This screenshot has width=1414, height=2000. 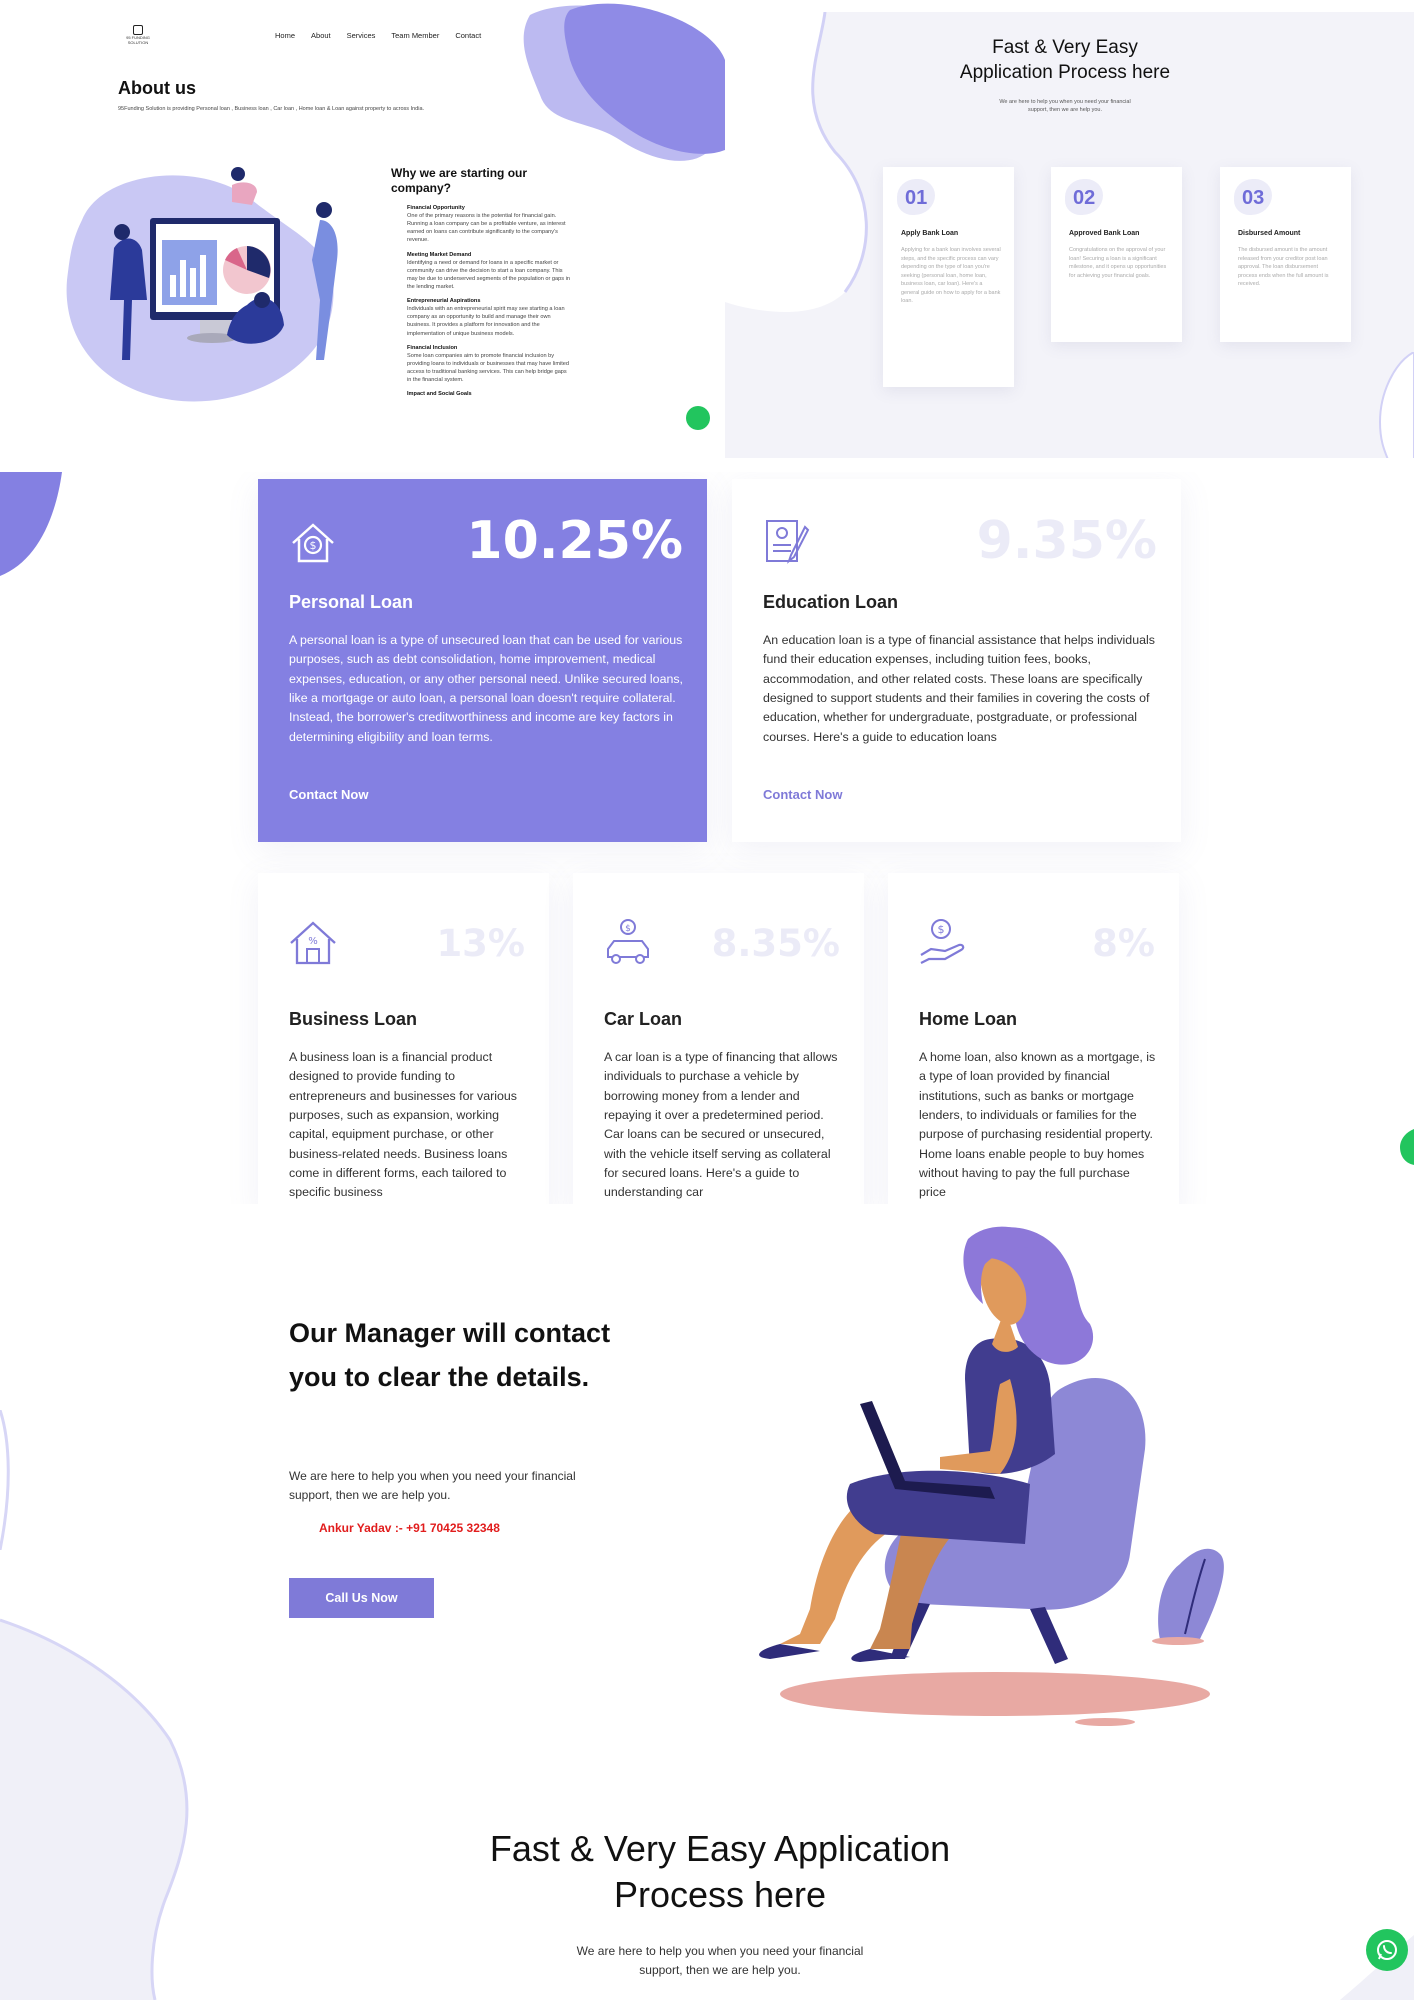 I want to click on whatsapp-button, so click(x=1387, y=1950).